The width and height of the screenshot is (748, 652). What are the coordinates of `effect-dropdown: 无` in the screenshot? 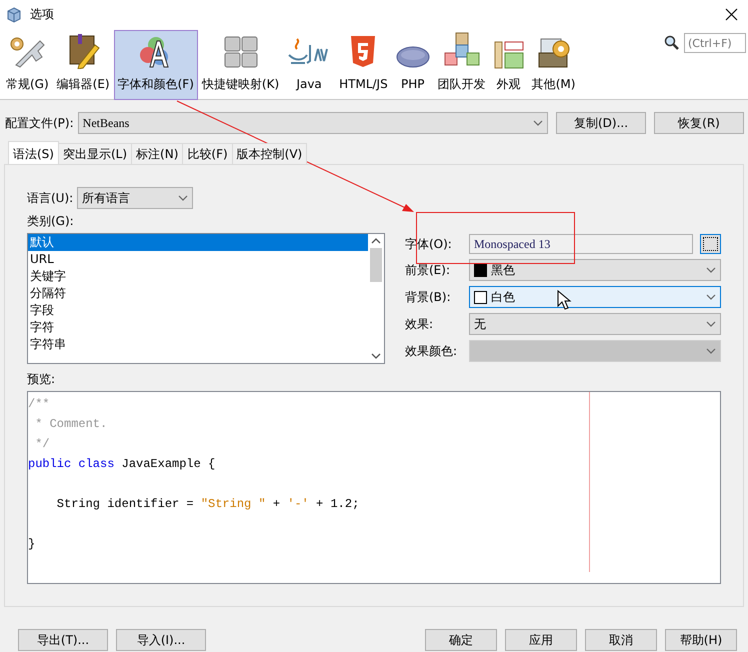 It's located at (595, 324).